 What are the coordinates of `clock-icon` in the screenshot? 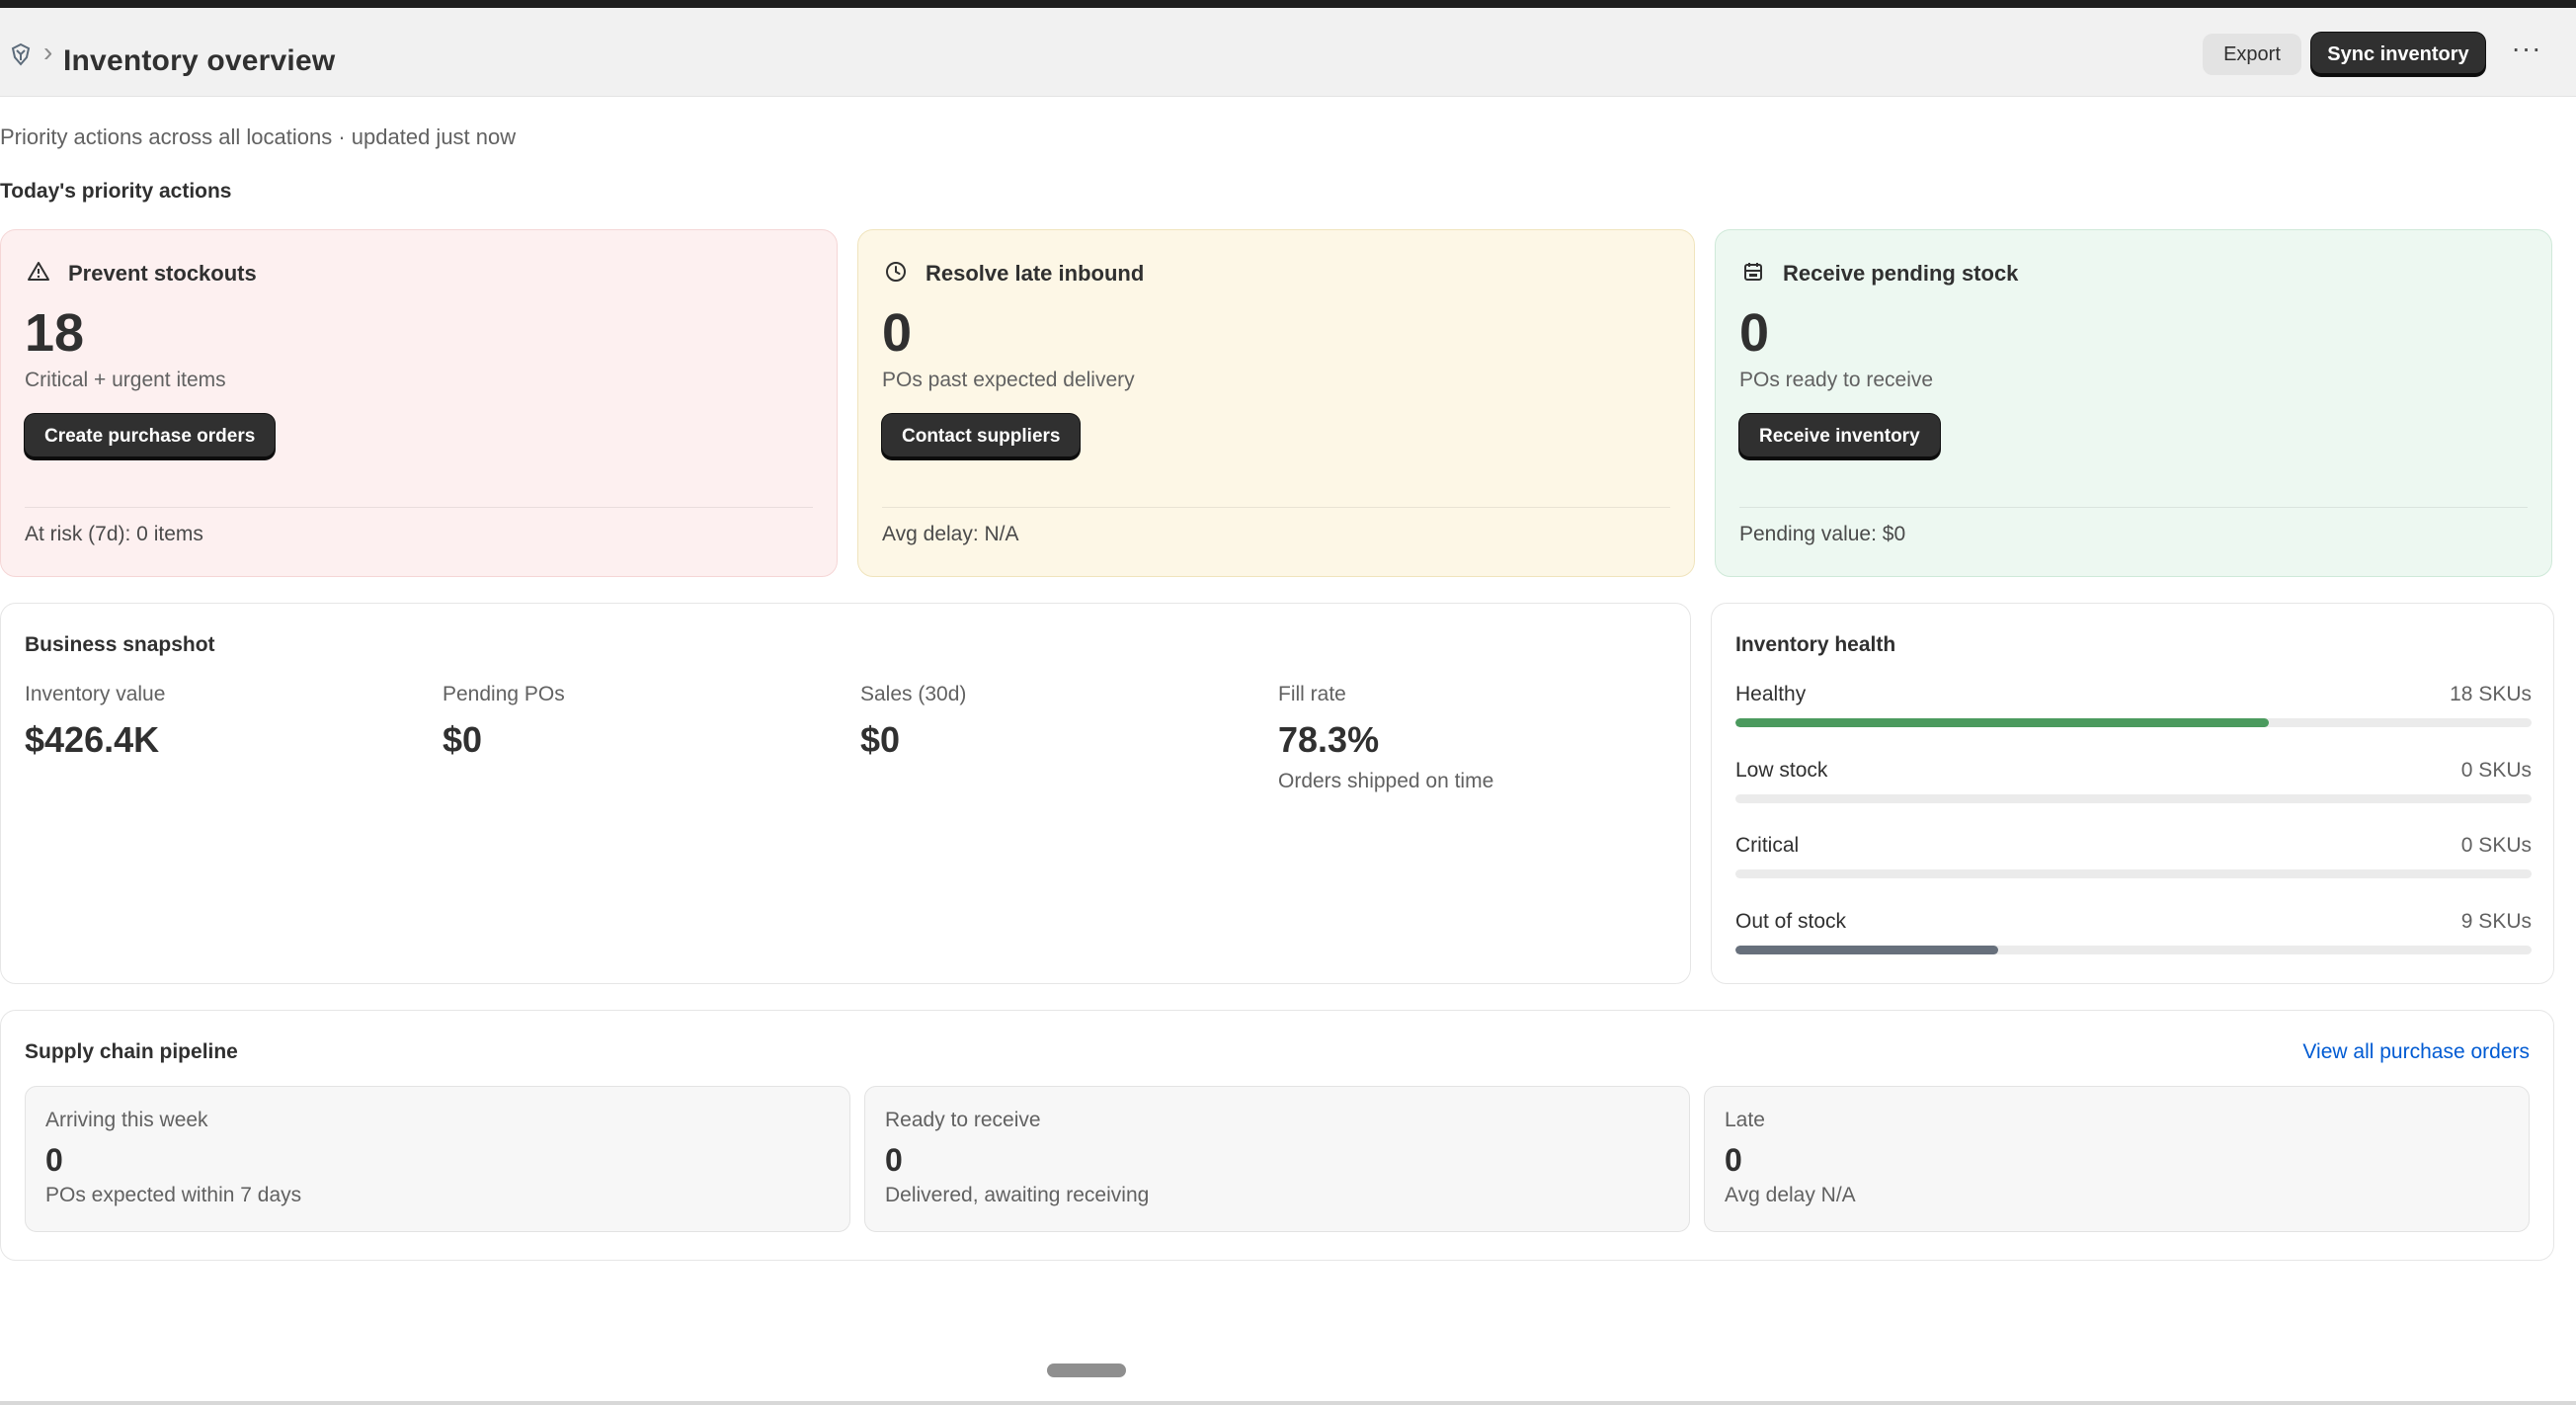 It's located at (896, 272).